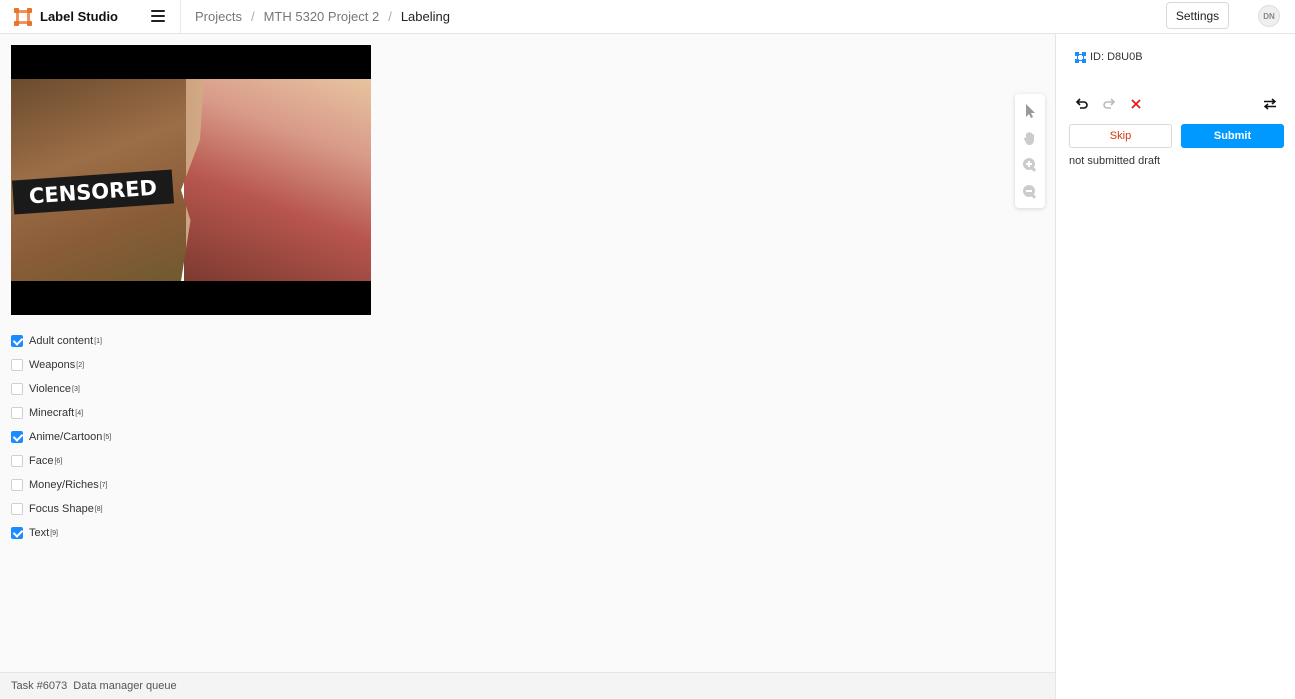  Describe the element at coordinates (1115, 161) in the screenshot. I see `draft-status: not submitted draft` at that location.